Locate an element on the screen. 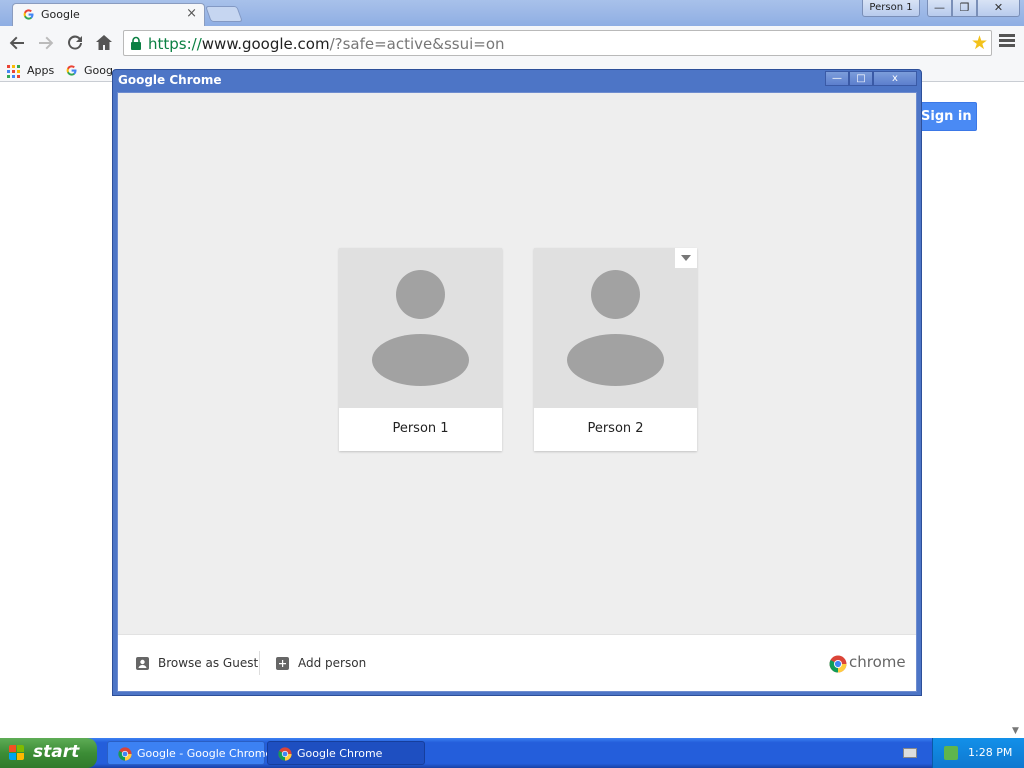 The height and width of the screenshot is (768, 1024). guest-person-icon is located at coordinates (142, 663).